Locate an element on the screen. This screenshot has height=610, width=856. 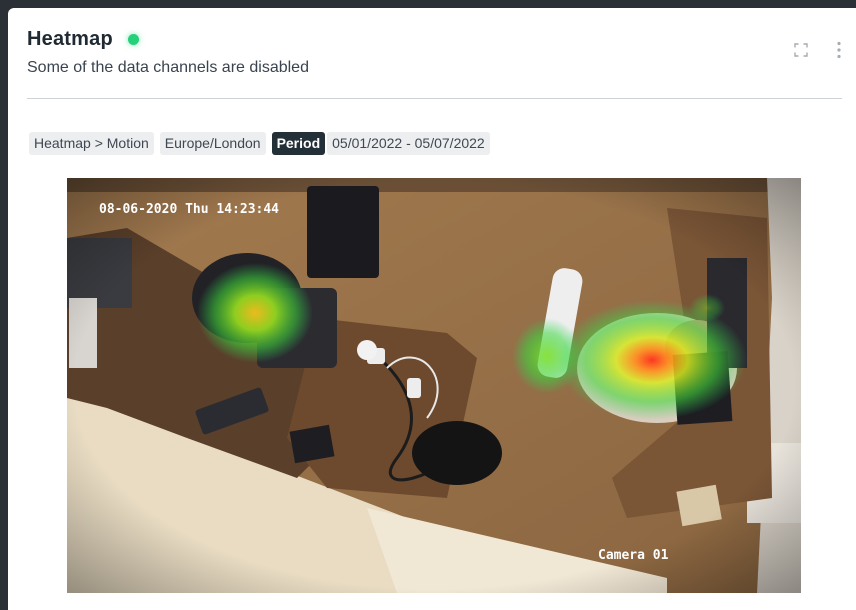
status-indicator is located at coordinates (133, 39).